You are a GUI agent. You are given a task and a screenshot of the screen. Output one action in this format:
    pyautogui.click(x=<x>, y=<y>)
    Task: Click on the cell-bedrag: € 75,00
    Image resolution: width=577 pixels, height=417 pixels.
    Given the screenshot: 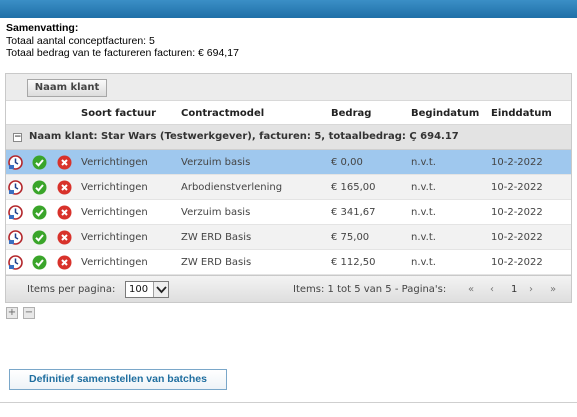 What is the action you would take?
    pyautogui.click(x=350, y=237)
    